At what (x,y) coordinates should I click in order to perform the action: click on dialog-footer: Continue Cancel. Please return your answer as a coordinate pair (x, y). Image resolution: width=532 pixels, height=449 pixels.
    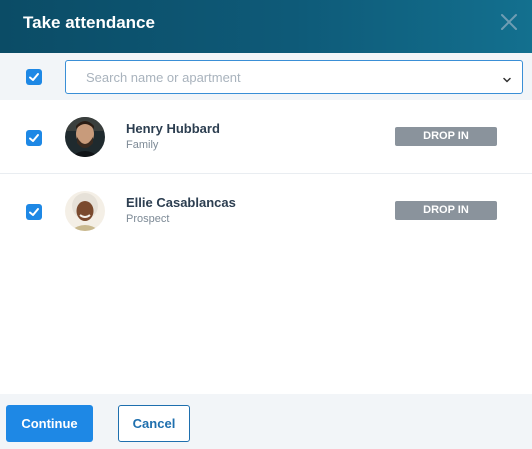
    Looking at the image, I should click on (266, 421).